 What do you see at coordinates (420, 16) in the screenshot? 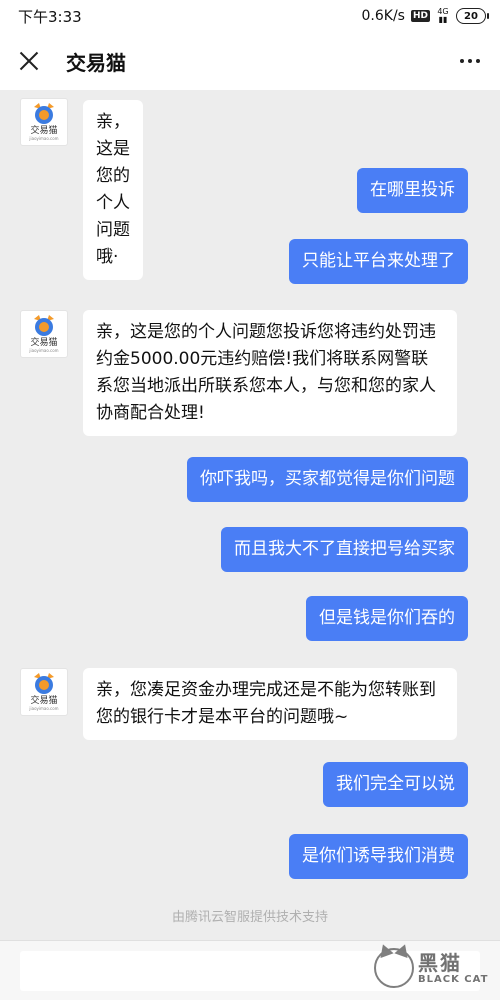
I see `hd-icon: HD` at bounding box center [420, 16].